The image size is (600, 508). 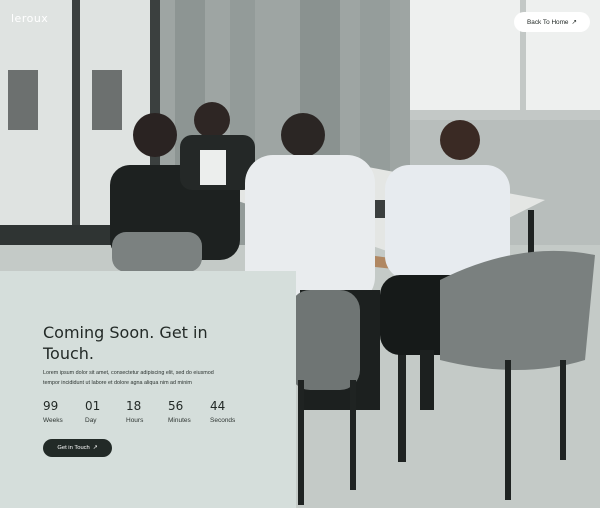 What do you see at coordinates (53, 420) in the screenshot?
I see `countdown-unit: Weeks` at bounding box center [53, 420].